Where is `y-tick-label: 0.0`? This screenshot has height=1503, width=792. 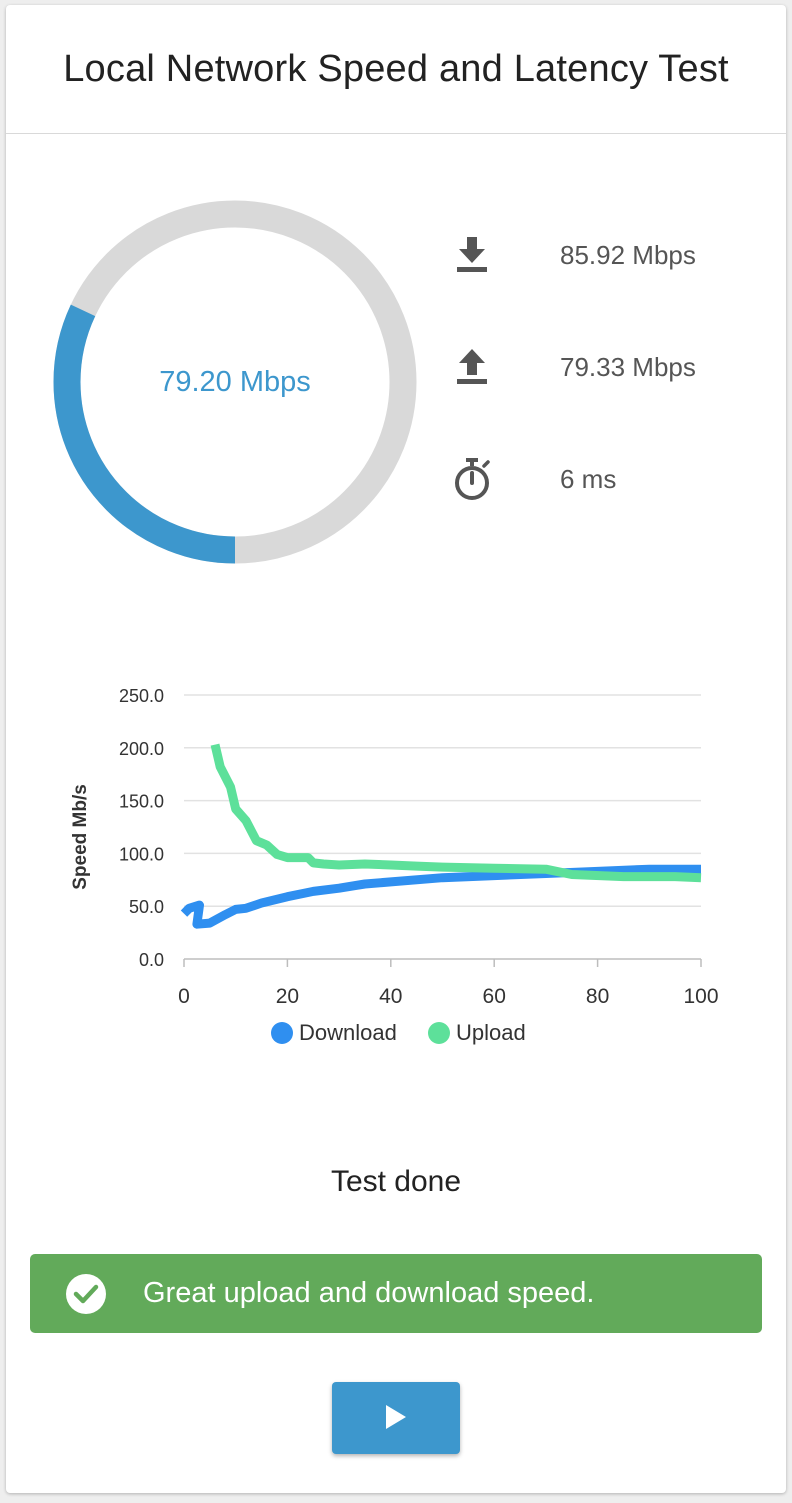
y-tick-label: 0.0 is located at coordinates (151, 960).